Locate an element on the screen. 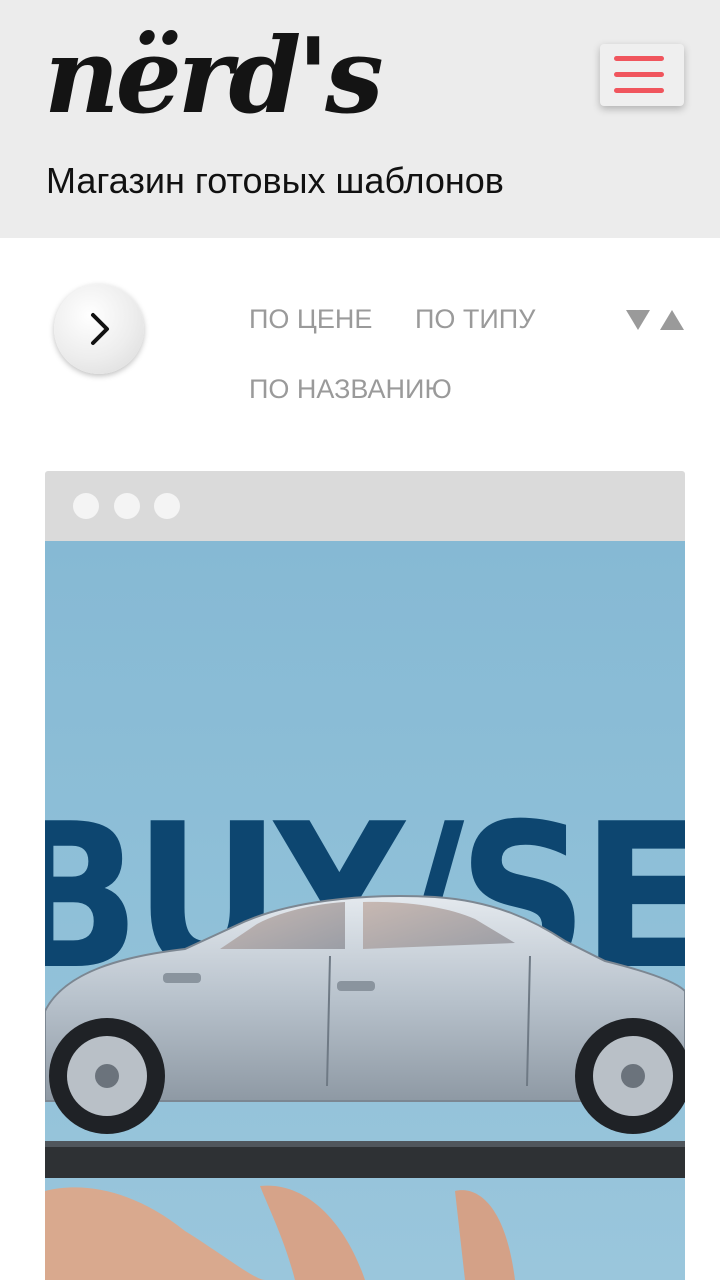  site-tagline: Магазин готовых шаблонов is located at coordinates (275, 180).